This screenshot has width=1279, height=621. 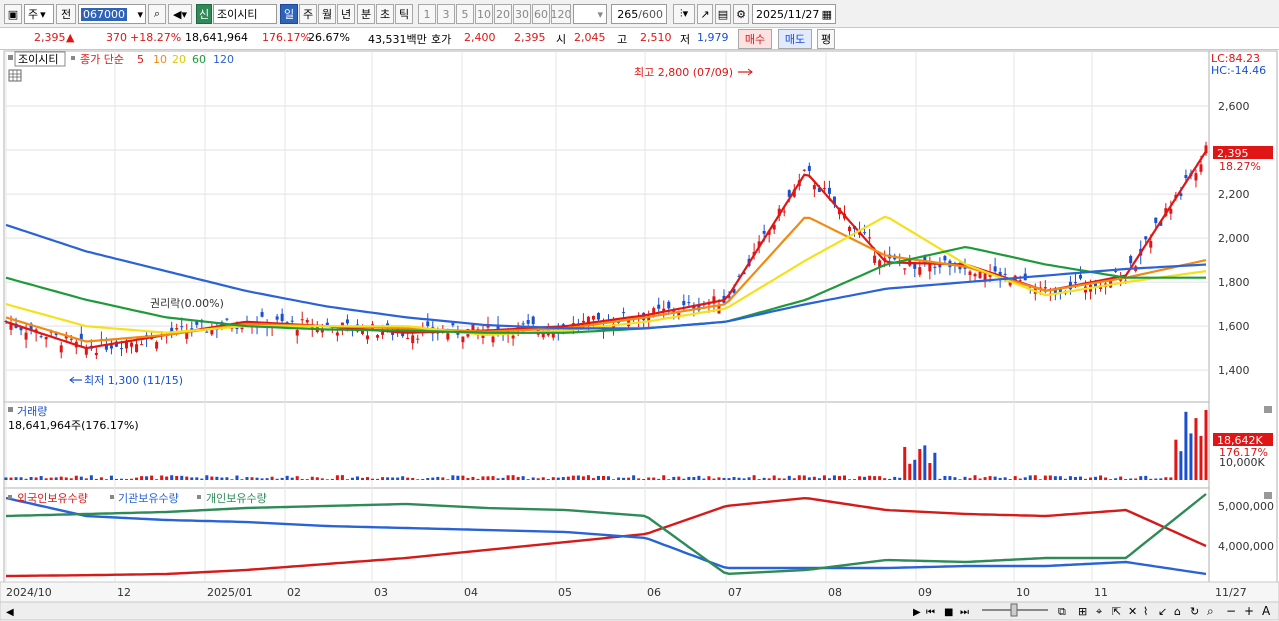 I want to click on market-select: 주 ▾, so click(x=39, y=14).